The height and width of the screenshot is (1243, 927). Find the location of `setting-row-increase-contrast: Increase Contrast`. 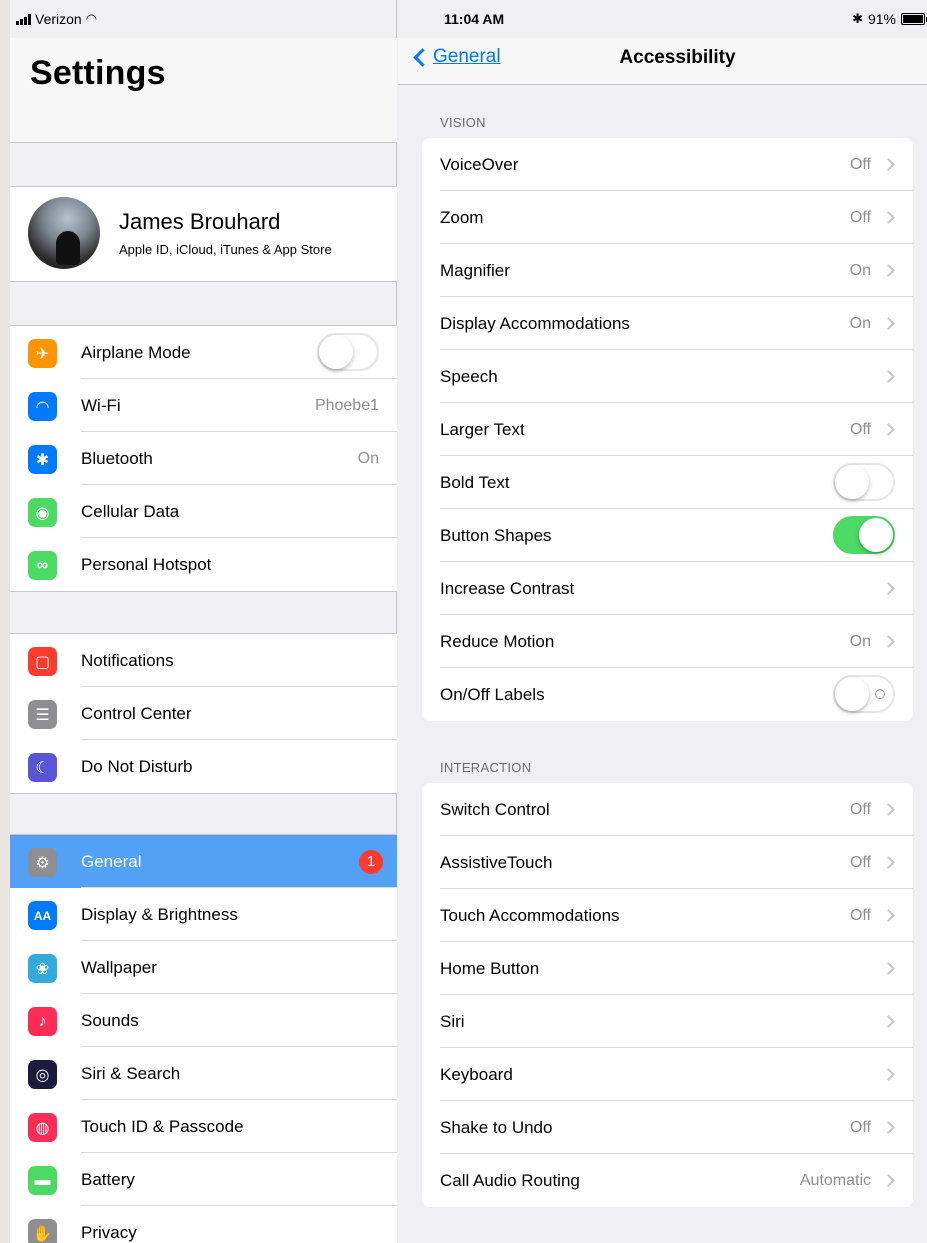

setting-row-increase-contrast: Increase Contrast is located at coordinates (667, 588).